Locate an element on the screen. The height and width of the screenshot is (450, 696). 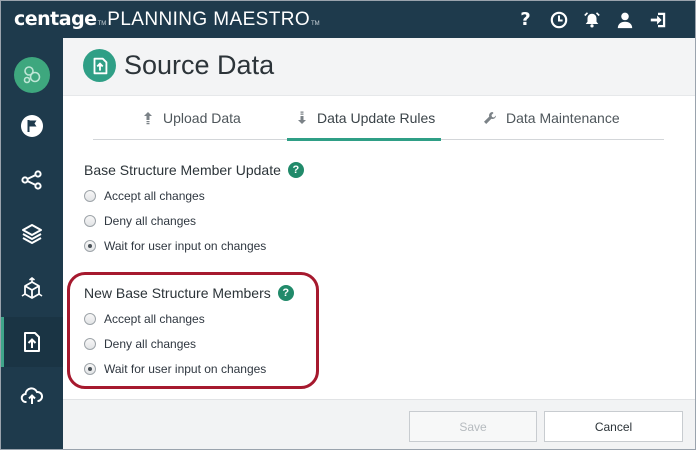
product-name: PLANNING MAESTRO is located at coordinates (209, 19).